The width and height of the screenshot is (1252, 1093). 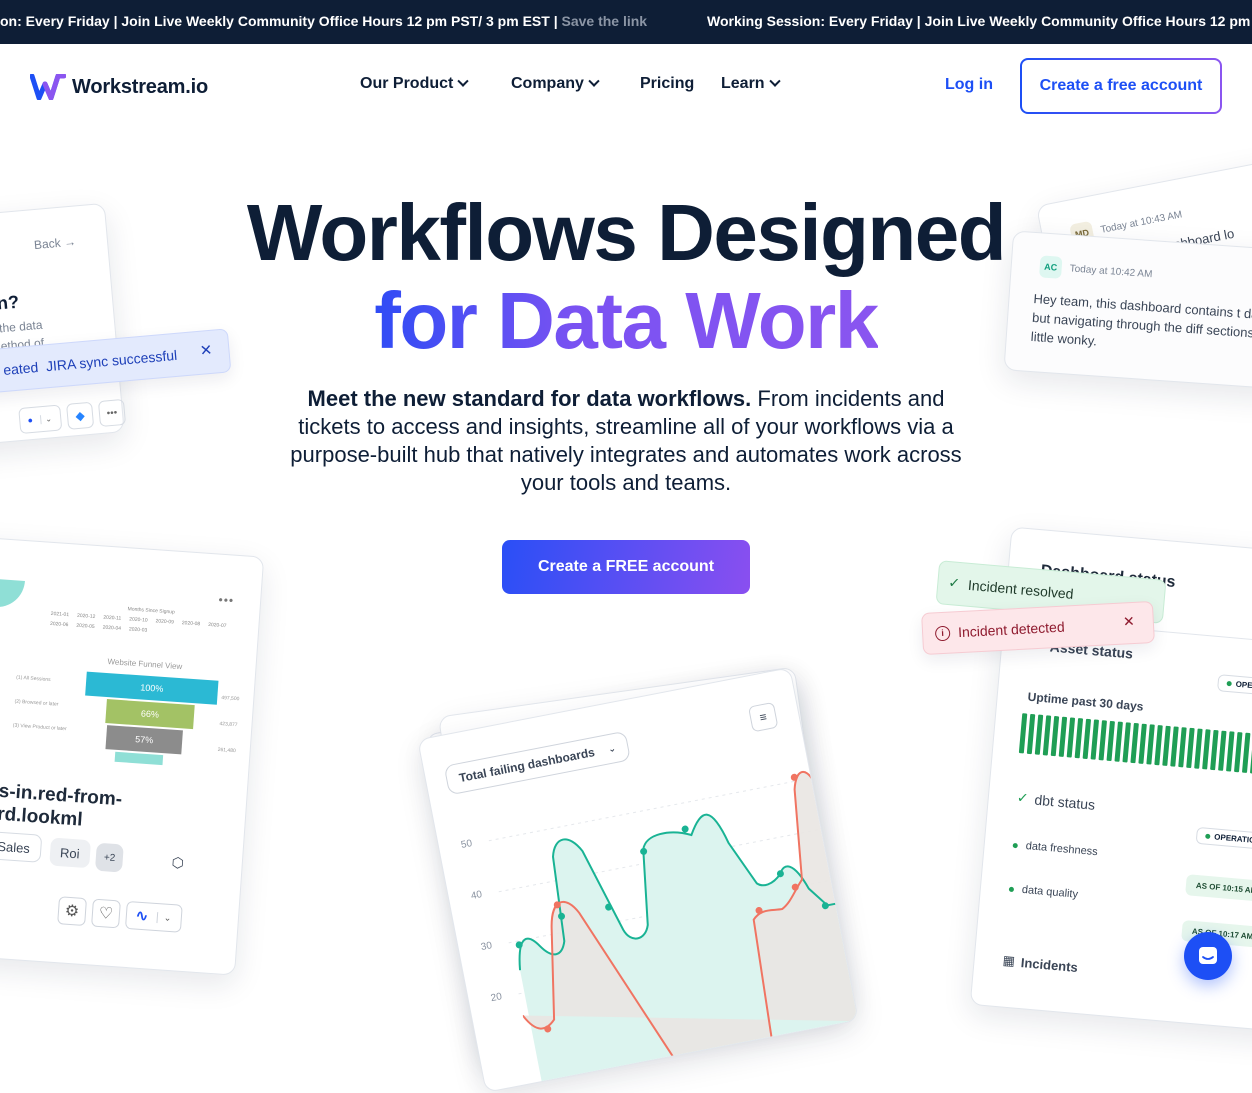 What do you see at coordinates (70, 853) in the screenshot?
I see `tag-roi: Roi` at bounding box center [70, 853].